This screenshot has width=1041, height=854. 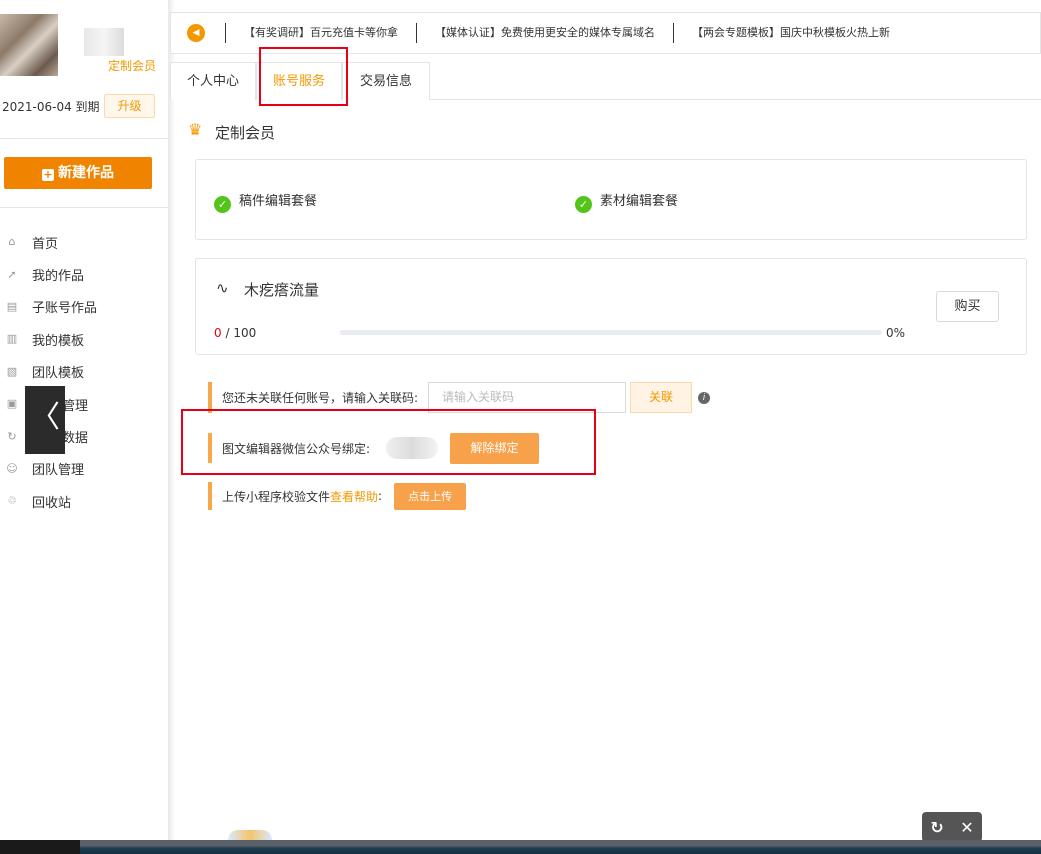 What do you see at coordinates (58, 277) in the screenshot?
I see `sidebar-item-label: 我的作品` at bounding box center [58, 277].